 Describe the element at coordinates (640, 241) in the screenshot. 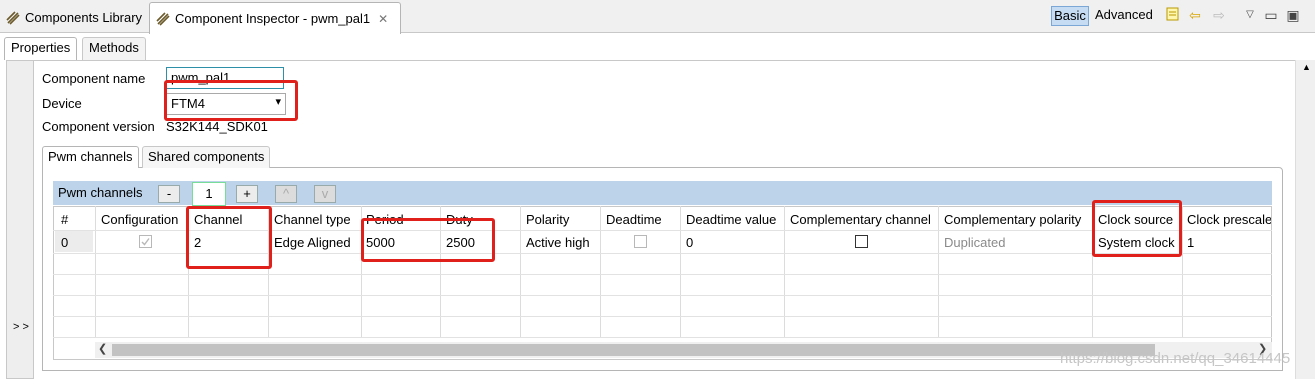

I see `deadtime-checkbox` at that location.